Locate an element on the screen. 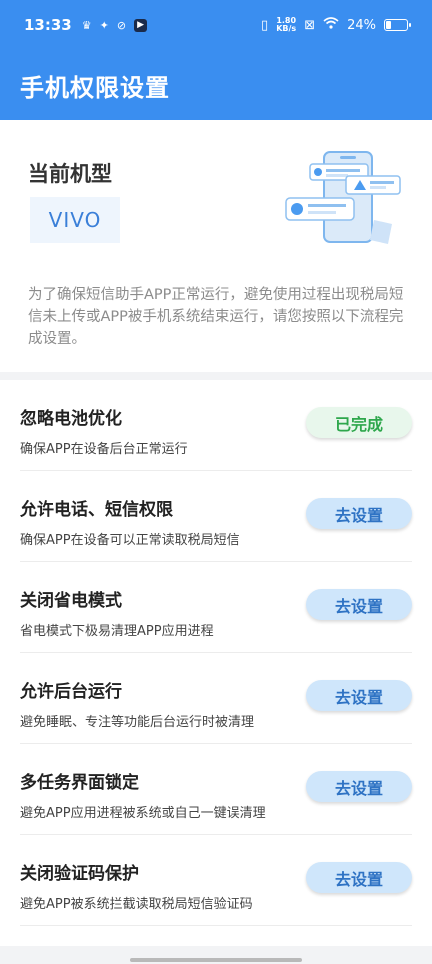 The image size is (432, 964). item-subtitle: 避免APP被系统拦截读取税局短信验证码 is located at coordinates (136, 904).